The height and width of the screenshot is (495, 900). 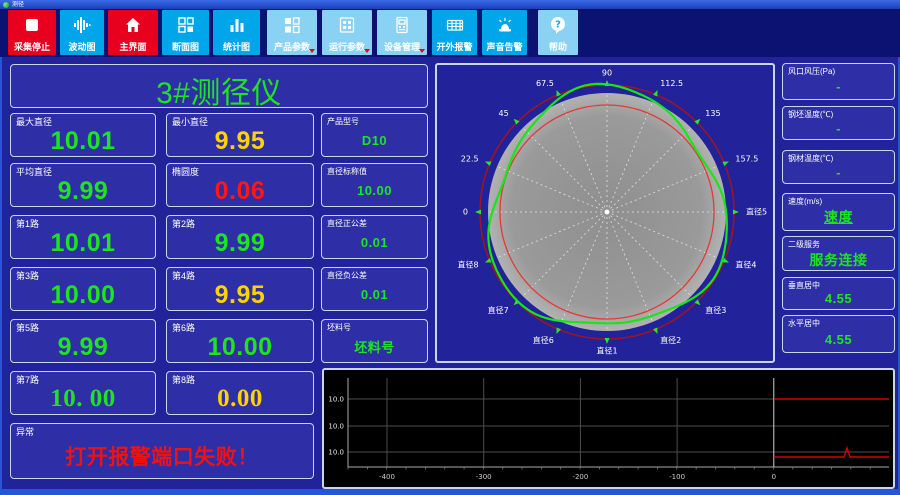 I want to click on device-icon, so click(x=402, y=25).